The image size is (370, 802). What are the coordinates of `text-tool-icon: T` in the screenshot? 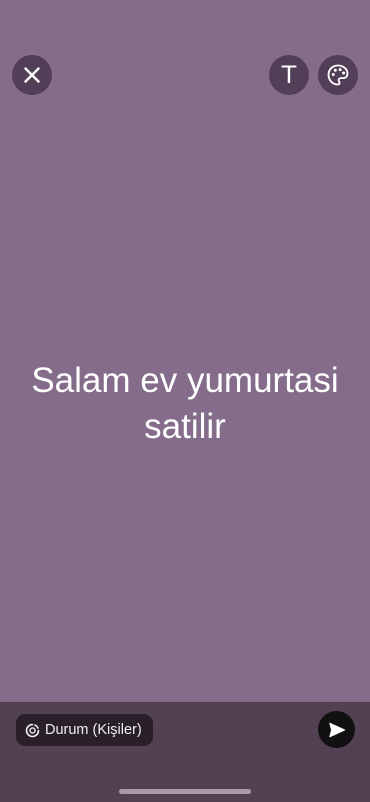 It's located at (289, 75).